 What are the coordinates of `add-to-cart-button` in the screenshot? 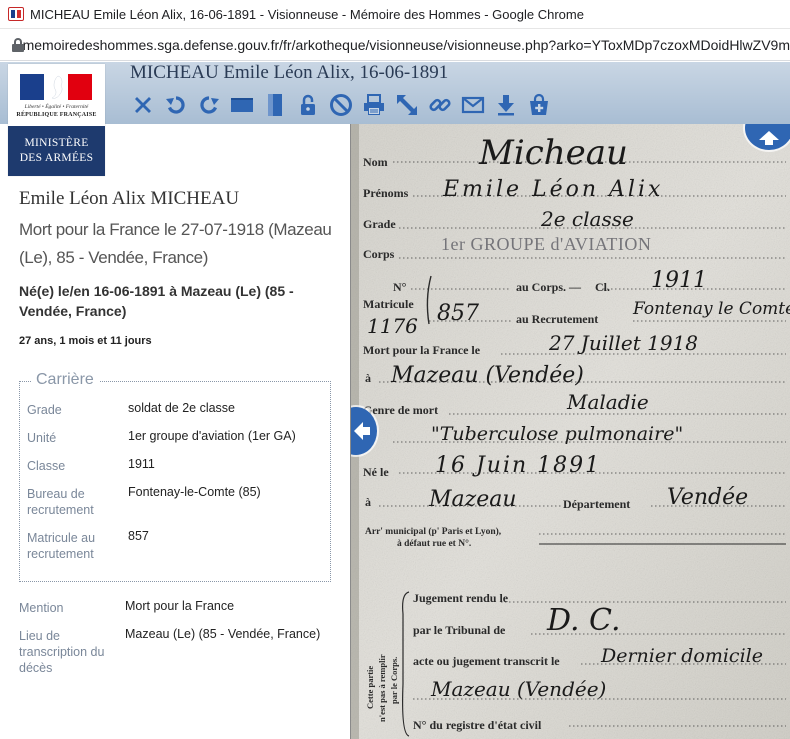 It's located at (539, 105).